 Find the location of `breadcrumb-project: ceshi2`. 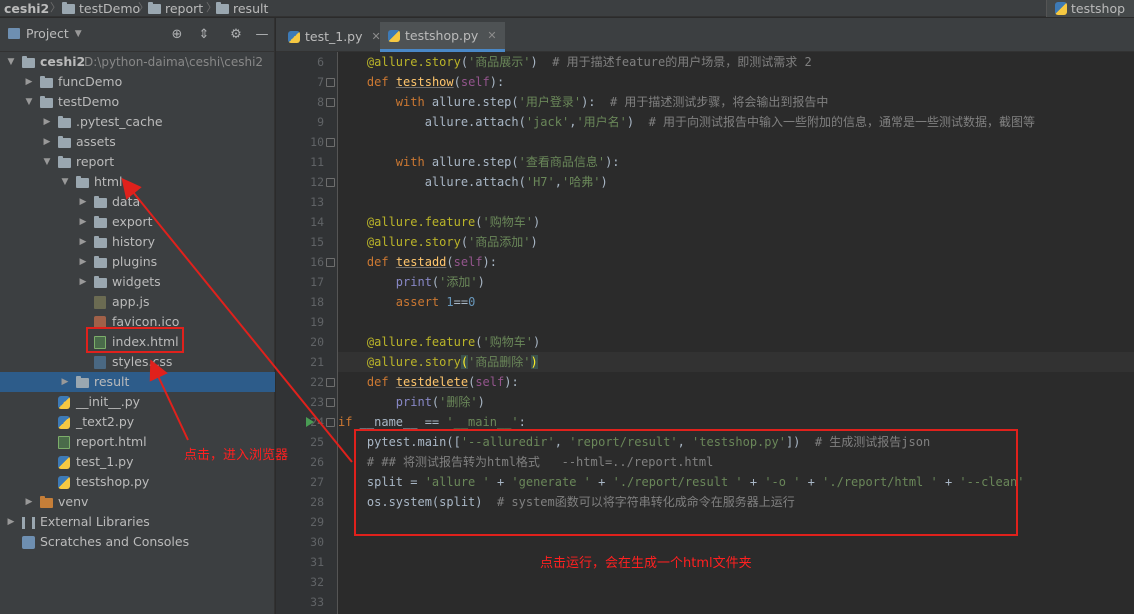

breadcrumb-project: ceshi2 is located at coordinates (26, 8).